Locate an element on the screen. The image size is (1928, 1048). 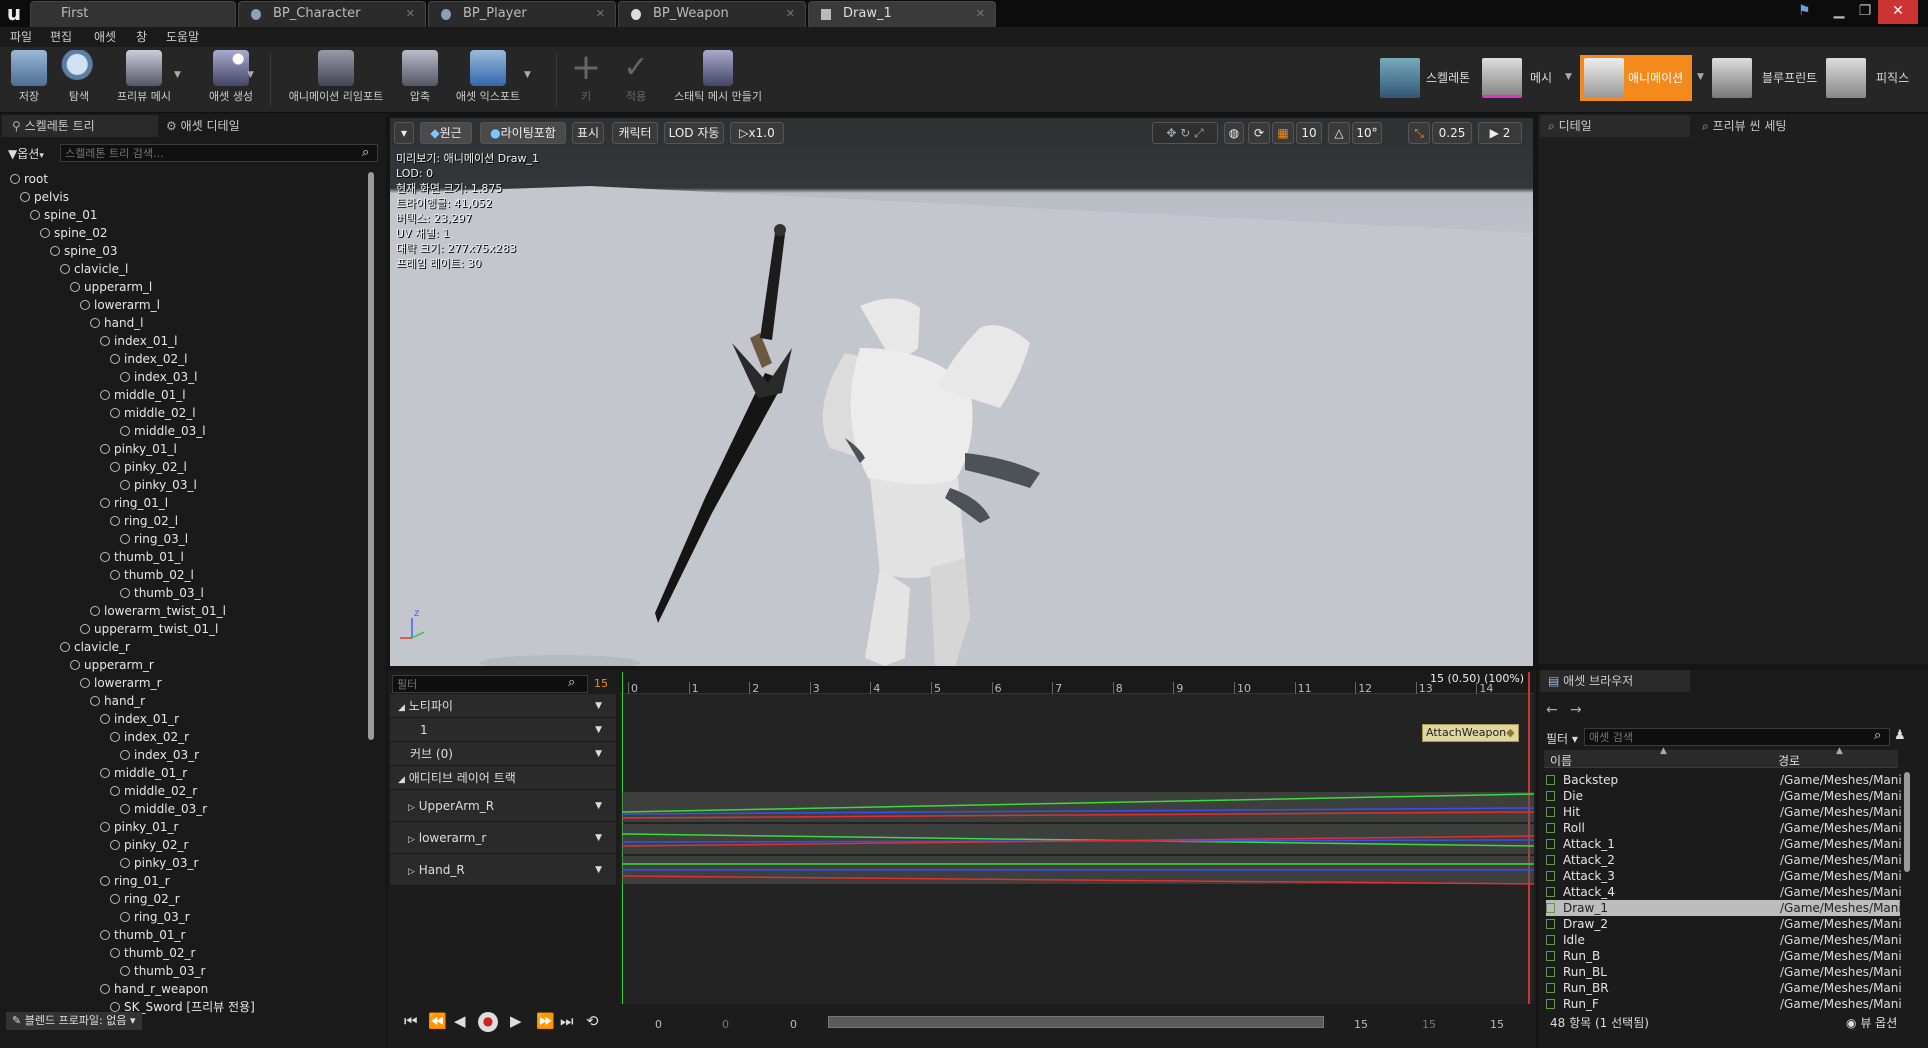
mode-mesh-button: 메시 is located at coordinates (1528, 78).